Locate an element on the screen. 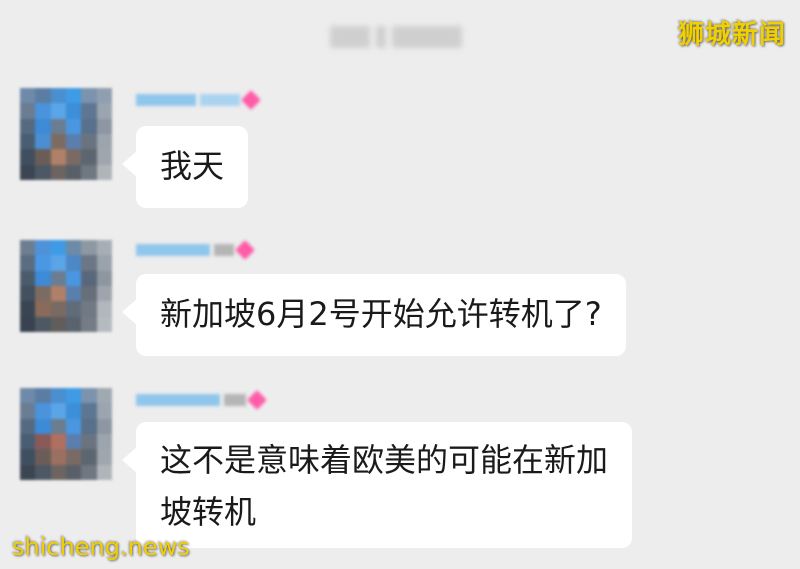  watermark-site: shicheng.news is located at coordinates (101, 547).